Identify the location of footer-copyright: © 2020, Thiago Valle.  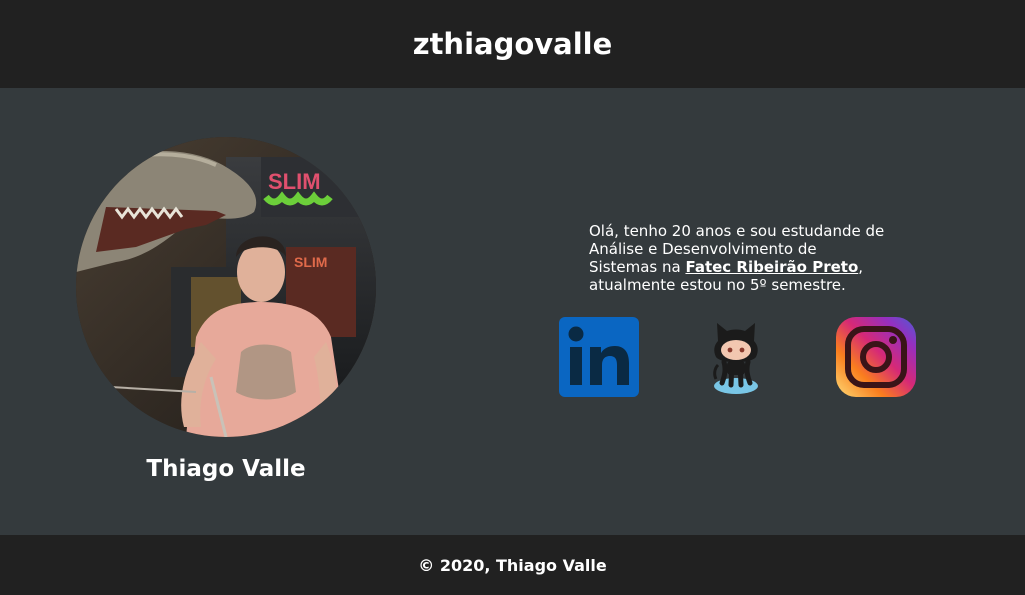
(512, 565).